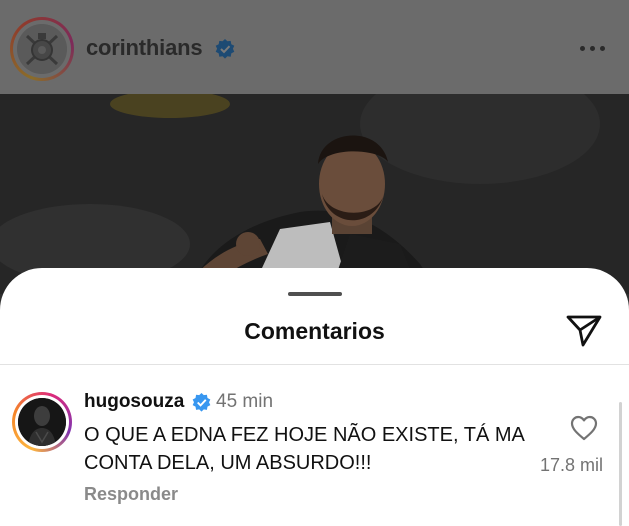 The image size is (629, 526). What do you see at coordinates (131, 494) in the screenshot?
I see `reply-button: Responder` at bounding box center [131, 494].